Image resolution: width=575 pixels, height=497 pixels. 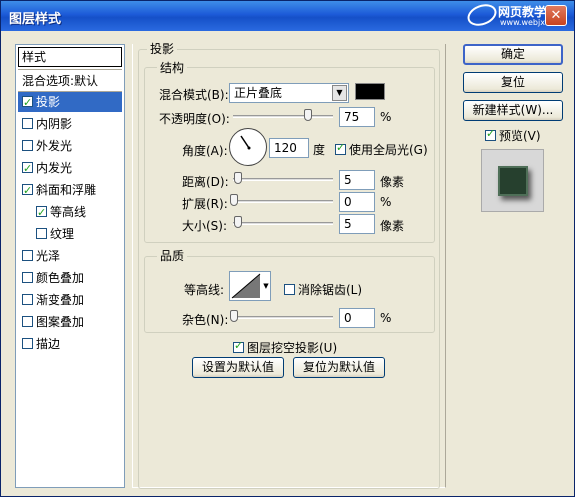 What do you see at coordinates (245, 142) in the screenshot?
I see `angle-dial-hand-icon` at bounding box center [245, 142].